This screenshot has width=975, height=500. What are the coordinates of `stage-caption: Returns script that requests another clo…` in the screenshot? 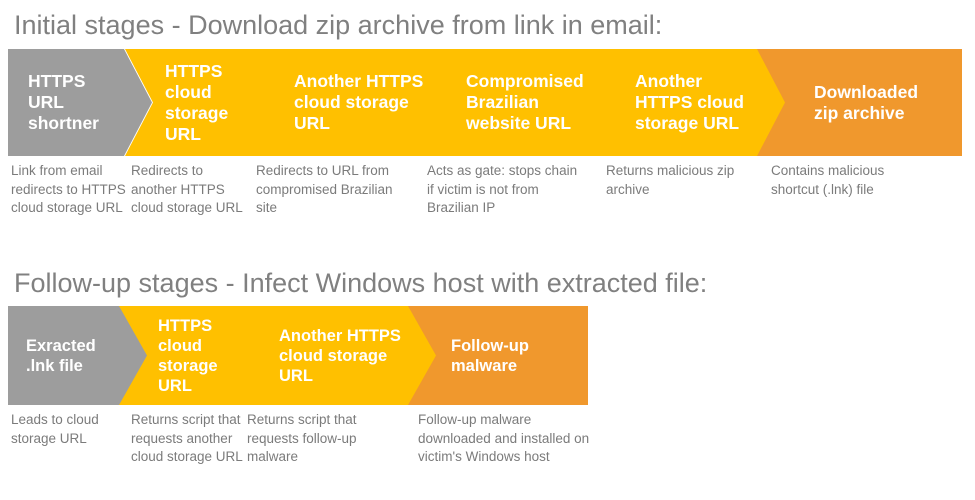 It's located at (187, 438).